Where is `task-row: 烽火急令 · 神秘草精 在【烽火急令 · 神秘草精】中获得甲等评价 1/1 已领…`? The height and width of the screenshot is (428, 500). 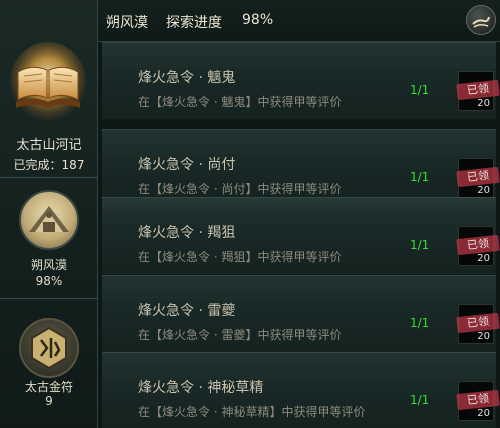
task-row: 烽火急令 · 神秘草精 在【烽火急令 · 神秘草精】中获得甲等评价 1/1 已领… is located at coordinates (301, 390).